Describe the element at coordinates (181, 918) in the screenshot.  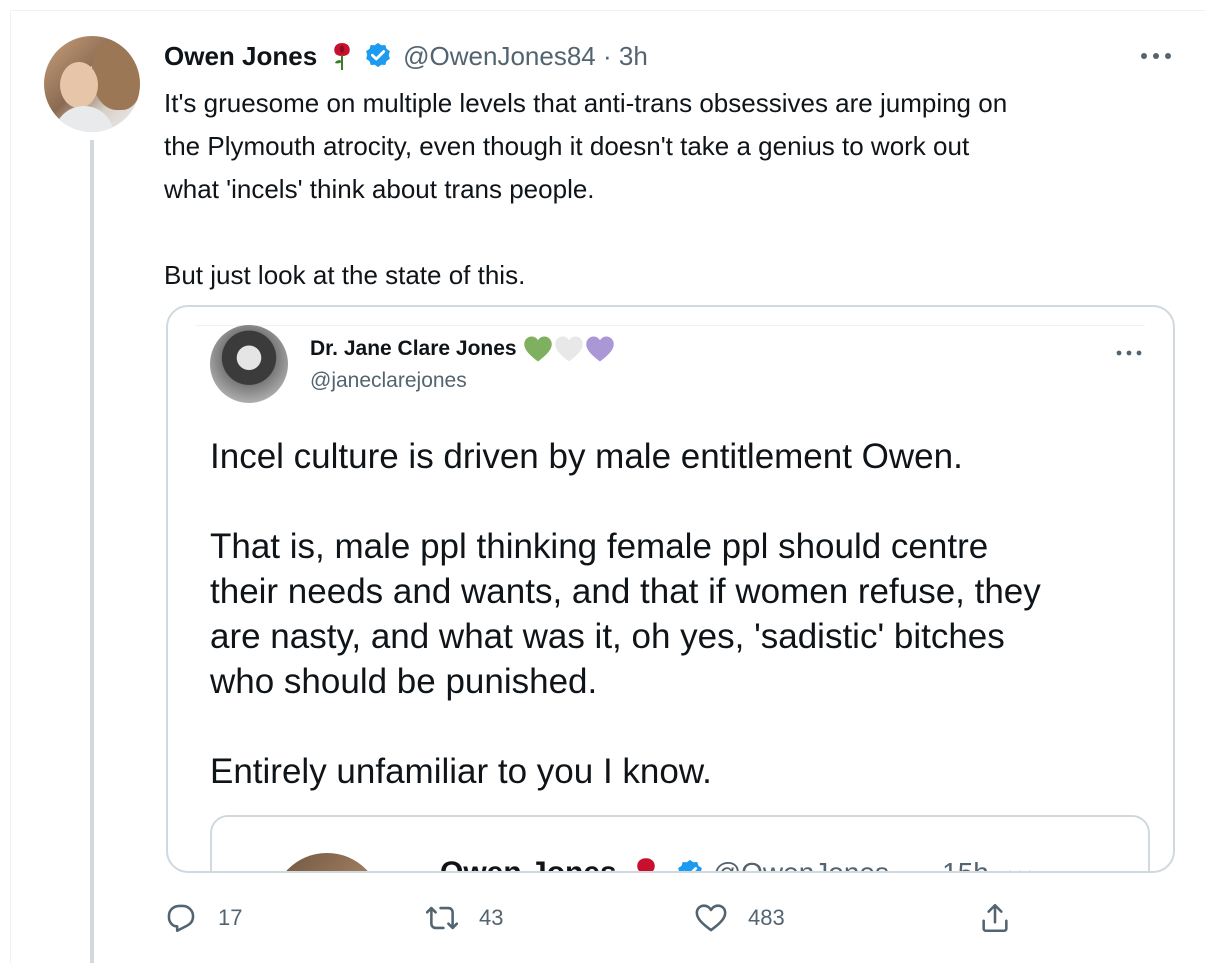
I see `reply-icon` at that location.